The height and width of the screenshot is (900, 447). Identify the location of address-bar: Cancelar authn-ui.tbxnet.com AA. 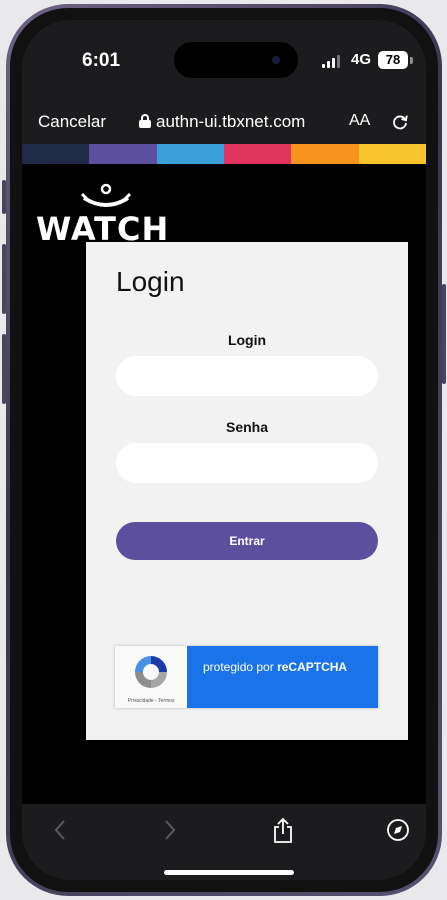
(224, 122).